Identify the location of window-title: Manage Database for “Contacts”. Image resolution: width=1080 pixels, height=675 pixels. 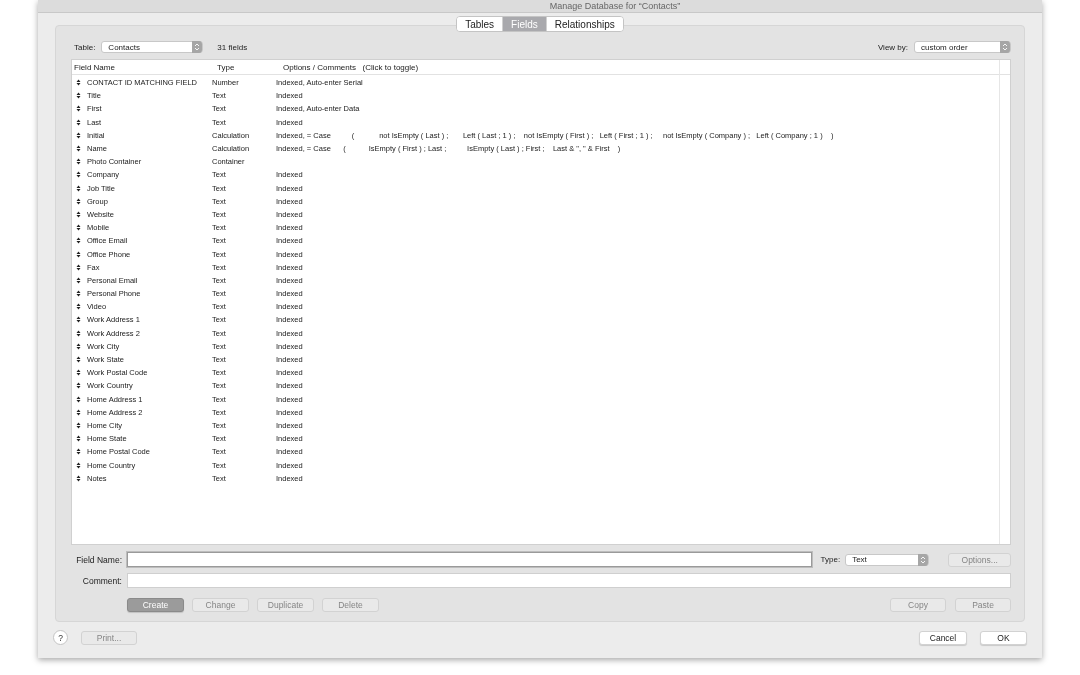
(615, 6).